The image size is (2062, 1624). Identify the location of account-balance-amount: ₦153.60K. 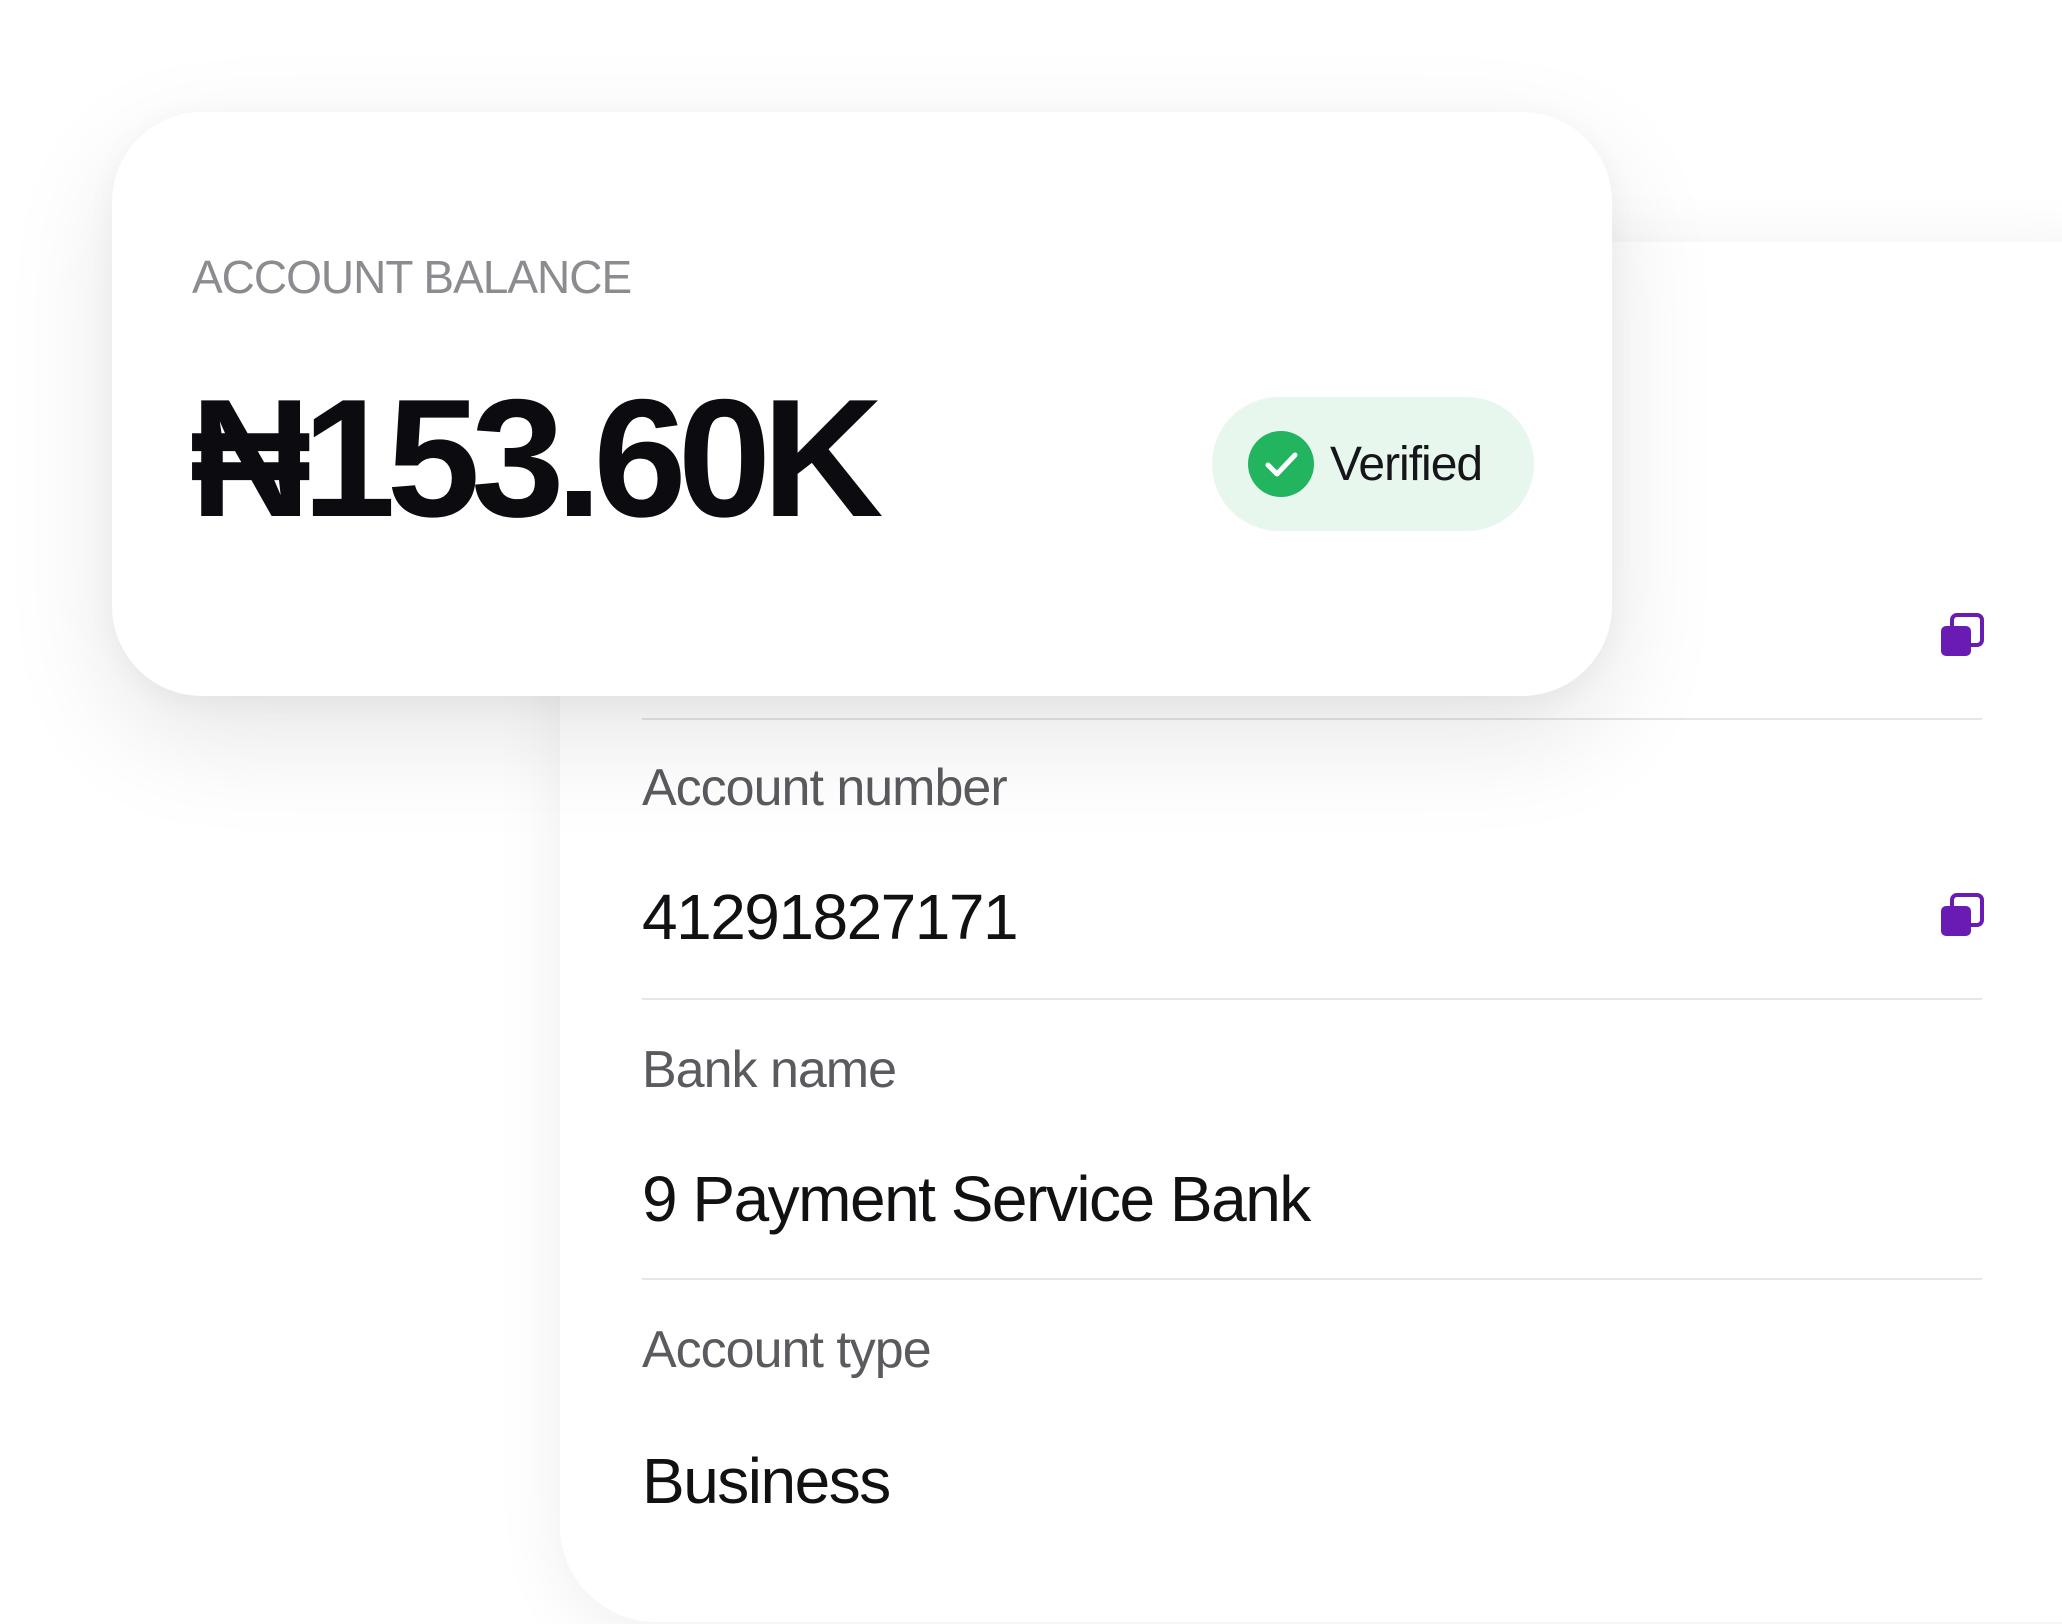
(536, 458).